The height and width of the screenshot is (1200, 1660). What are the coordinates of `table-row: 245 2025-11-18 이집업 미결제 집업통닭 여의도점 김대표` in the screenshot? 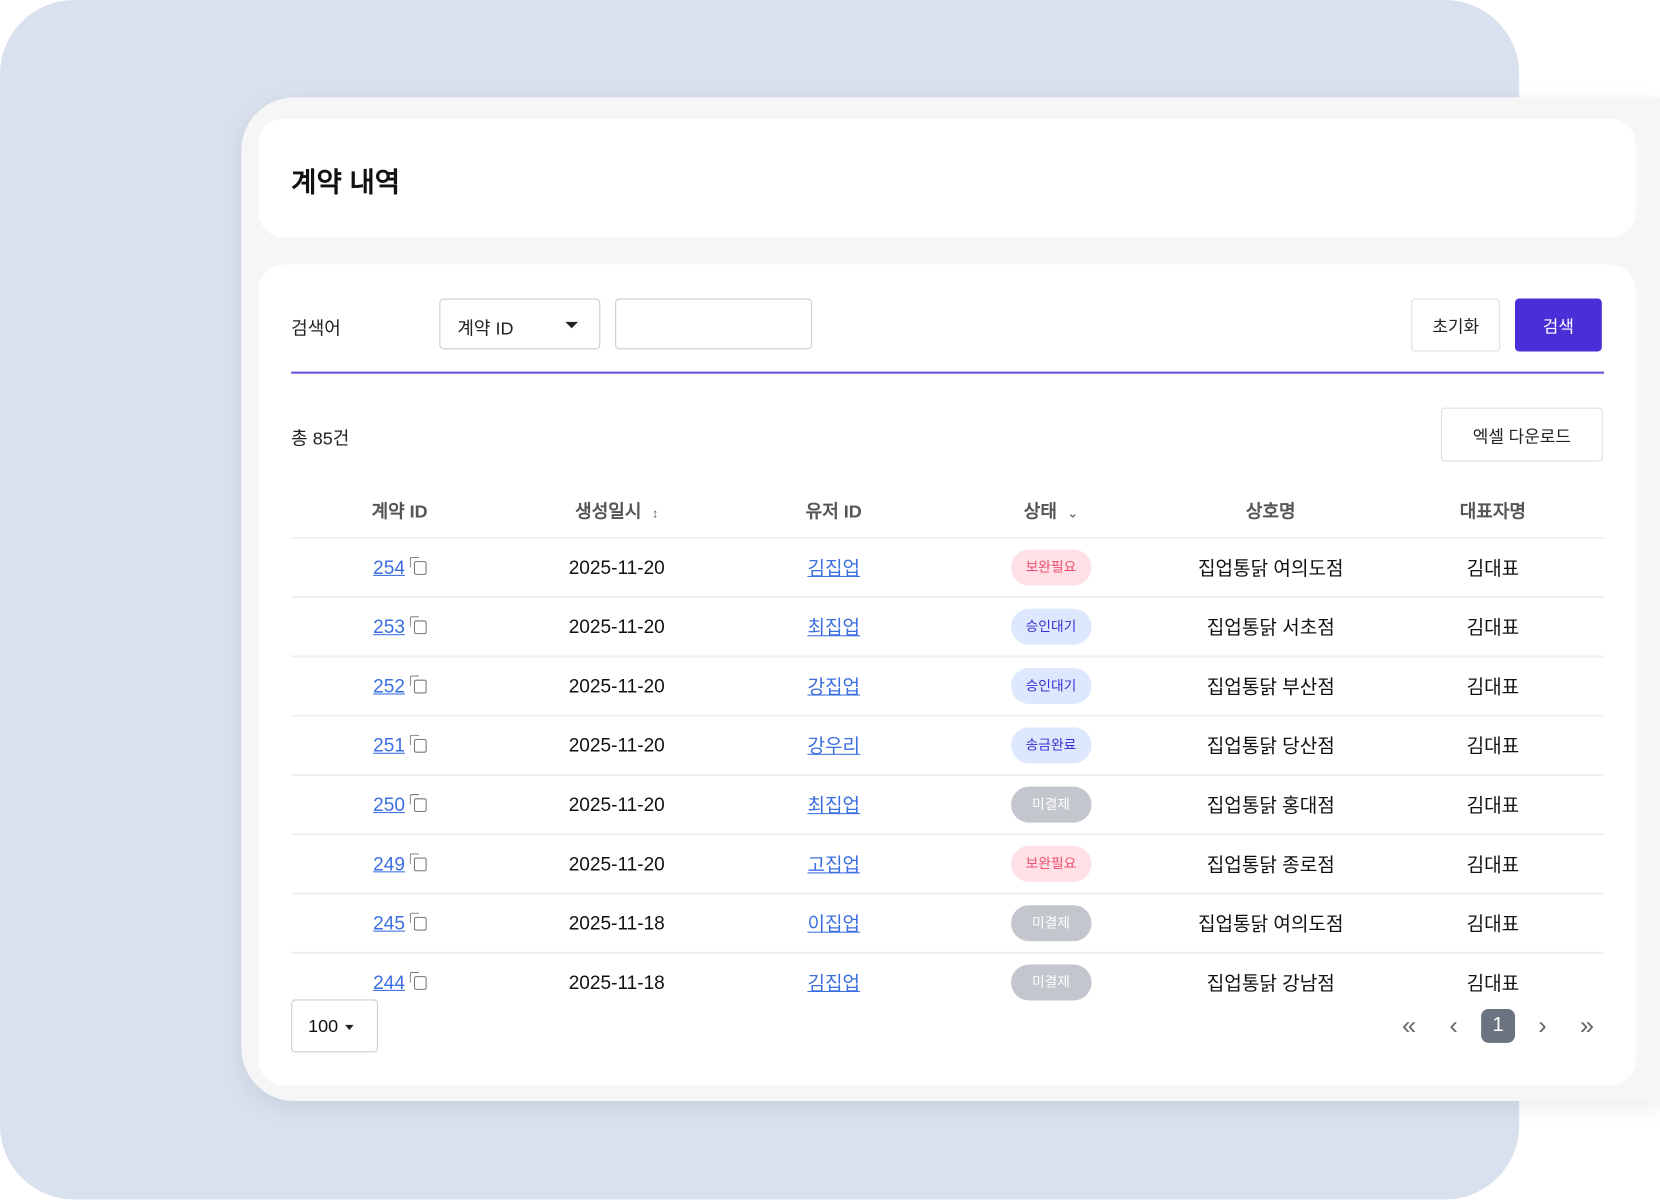 It's located at (947, 923).